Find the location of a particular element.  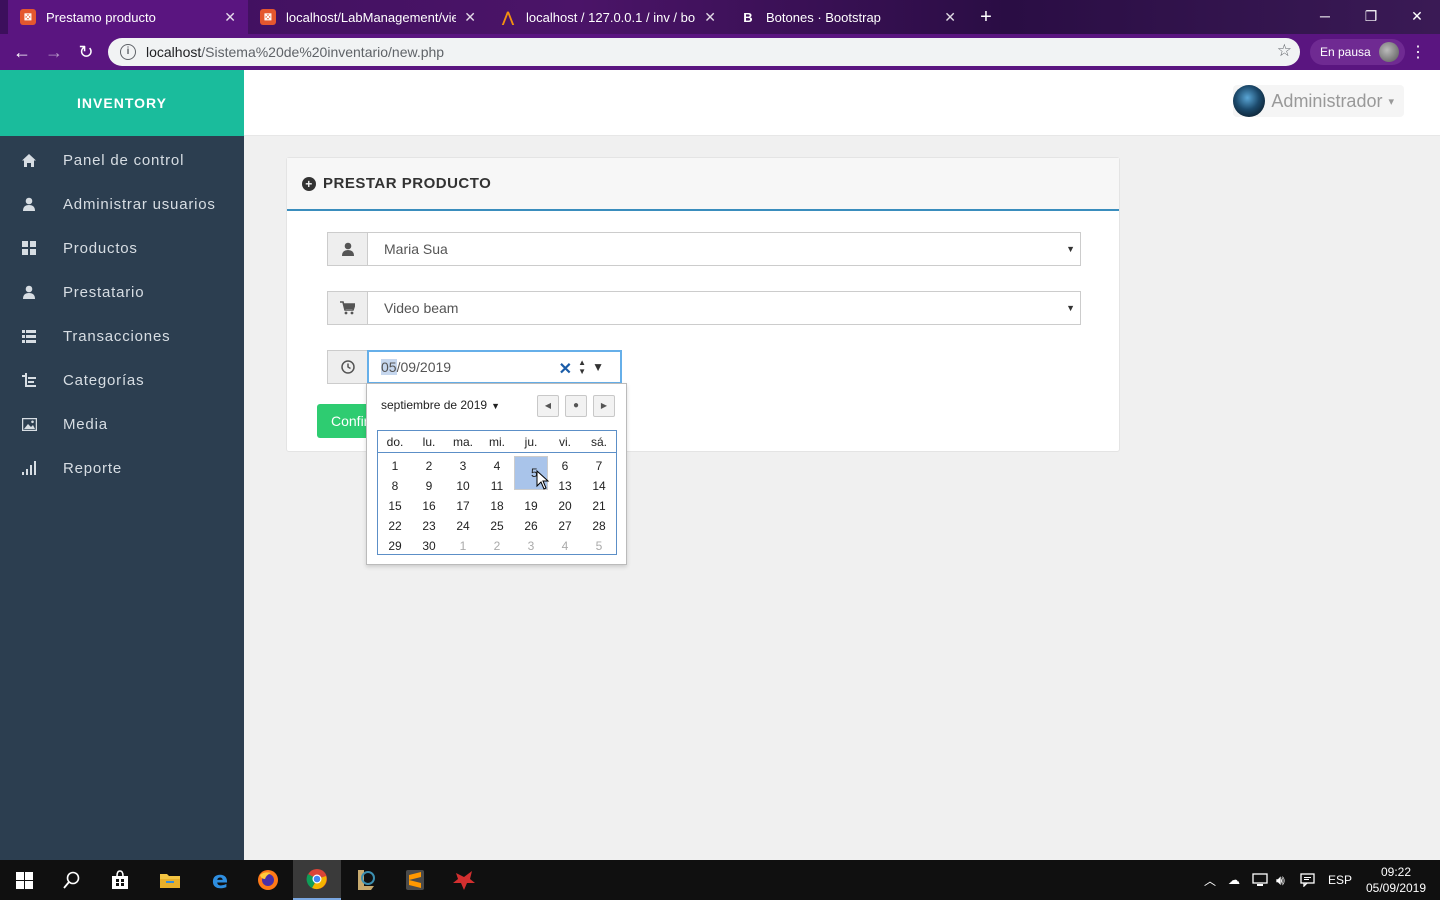

user-menu: Administrador ▾ is located at coordinates (1318, 101).